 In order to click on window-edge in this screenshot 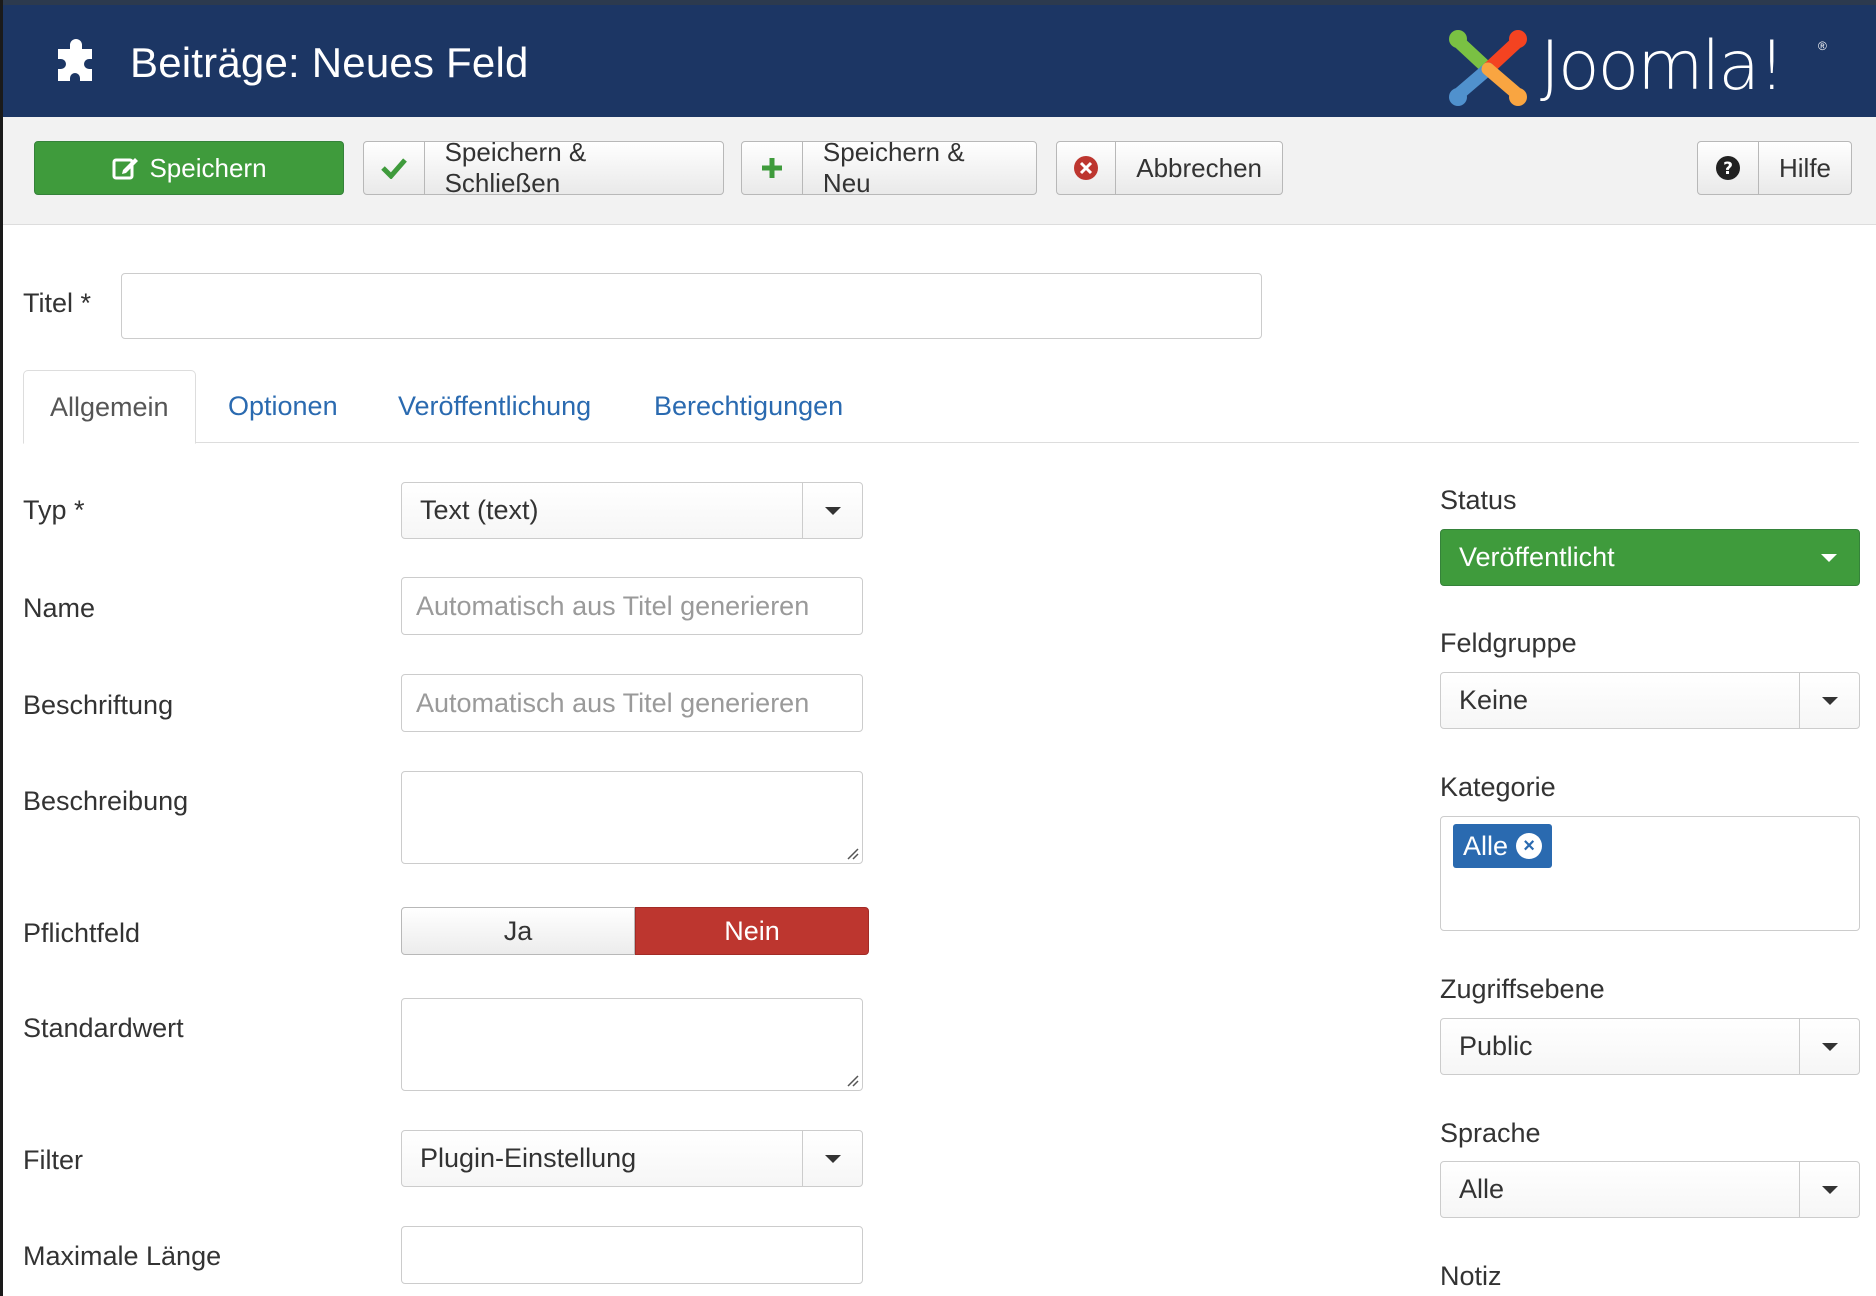, I will do `click(1, 648)`.